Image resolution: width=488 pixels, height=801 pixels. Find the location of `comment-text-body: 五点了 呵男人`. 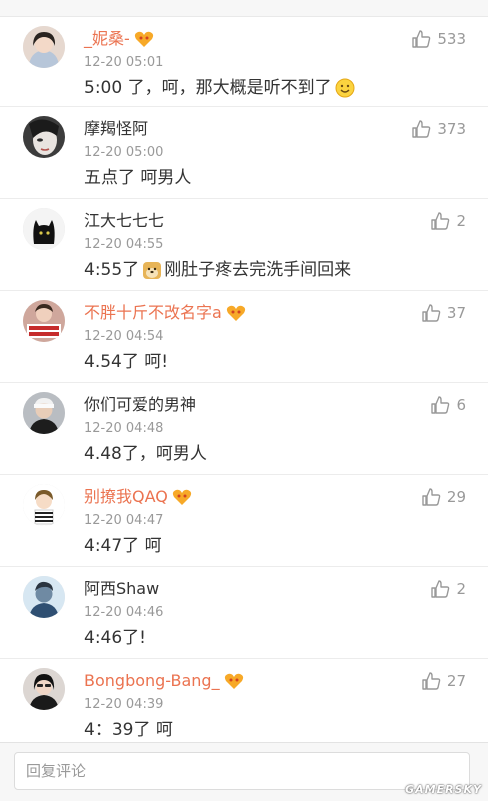

comment-text-body: 五点了 呵男人 is located at coordinates (138, 178).